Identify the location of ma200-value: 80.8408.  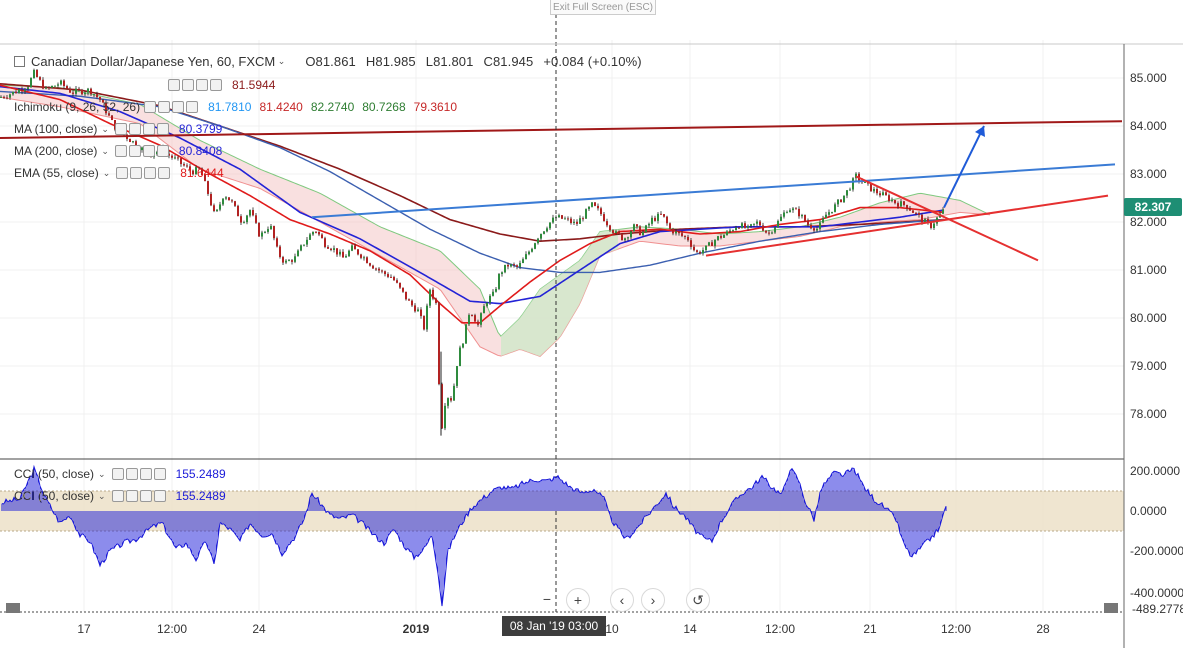
(200, 151).